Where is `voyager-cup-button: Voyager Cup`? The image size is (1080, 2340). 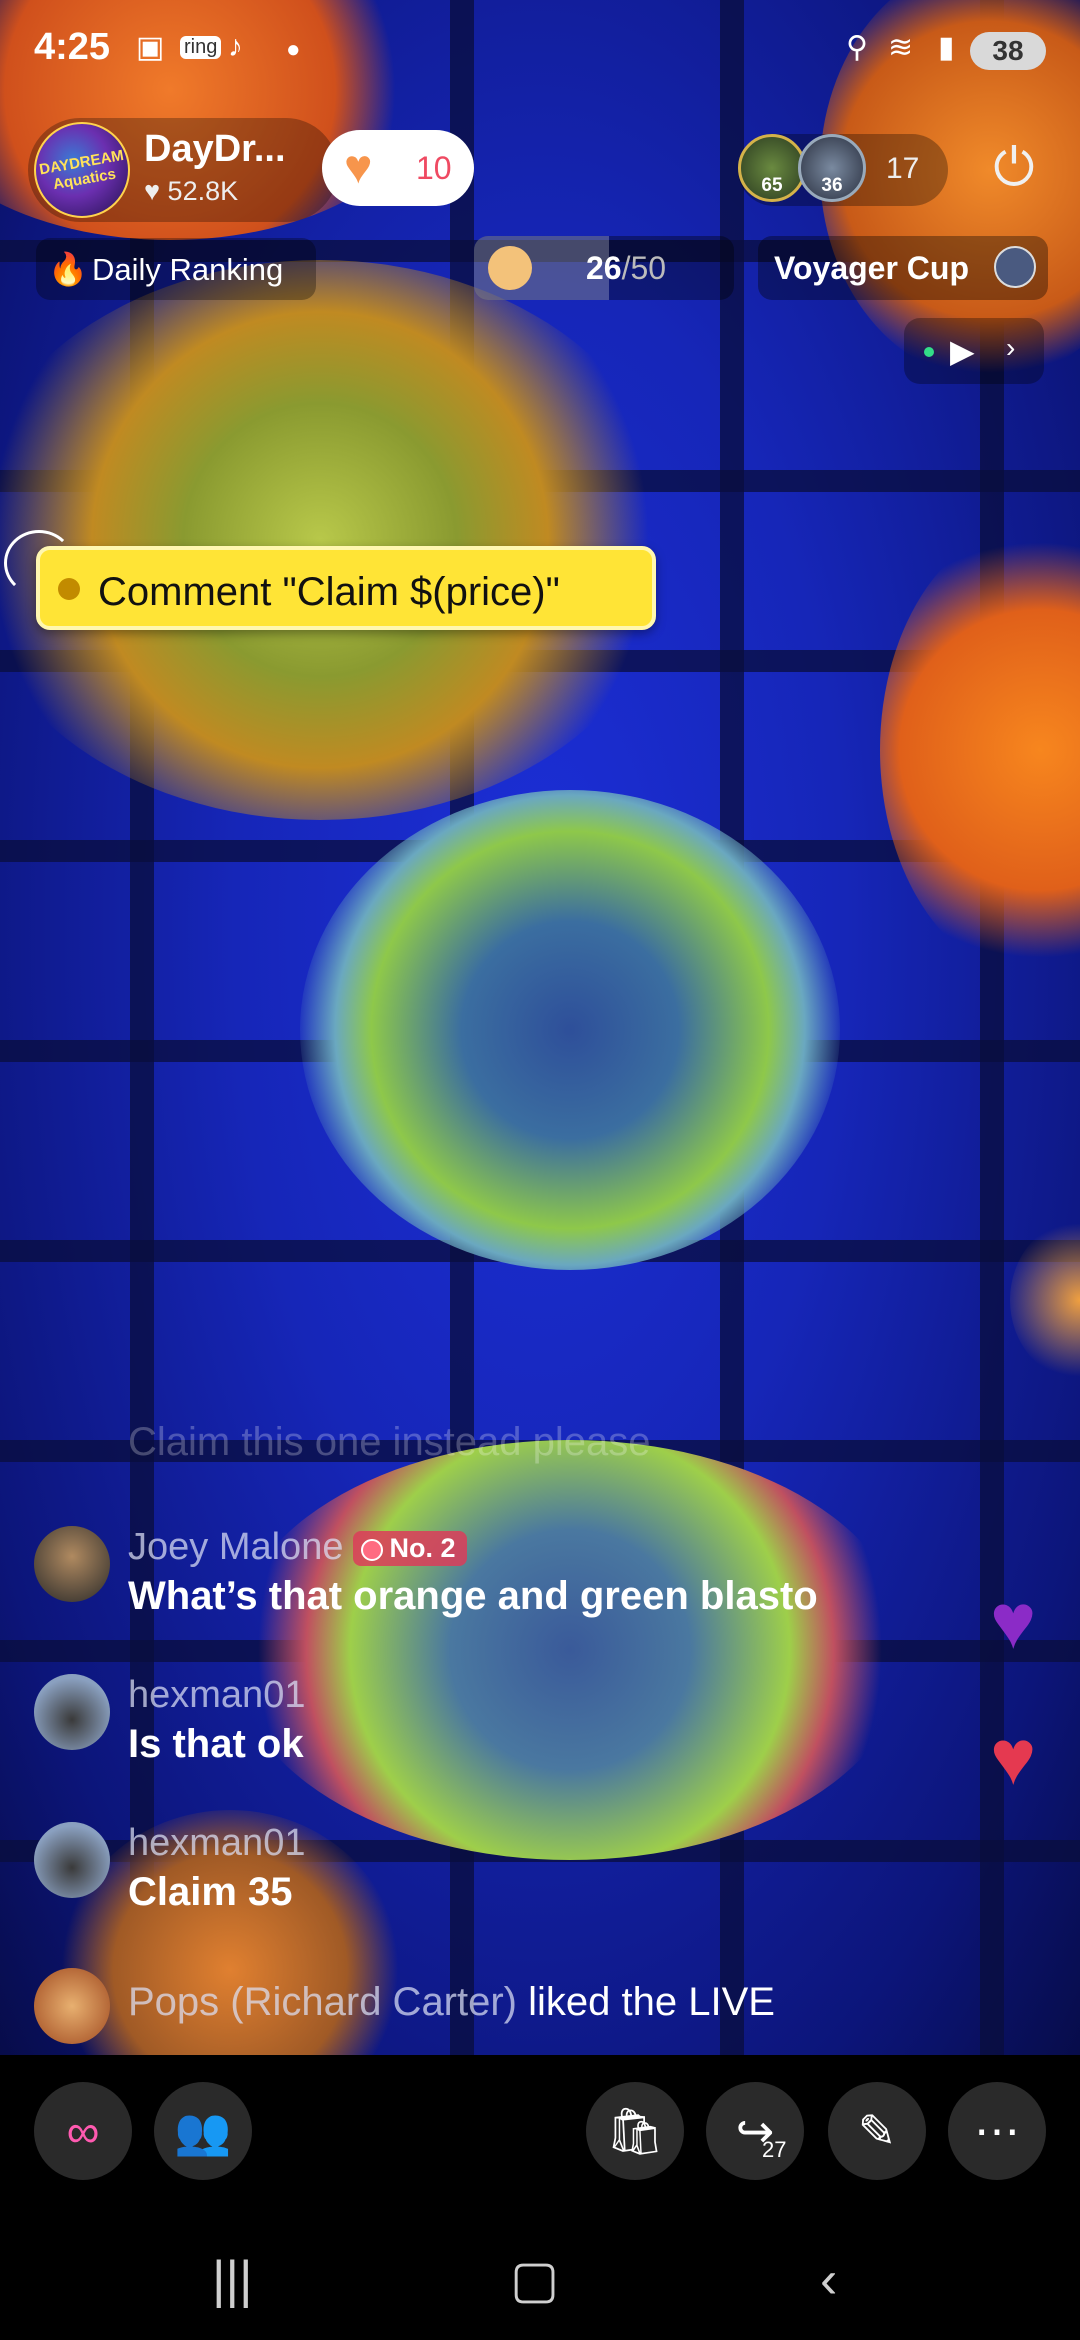 voyager-cup-button: Voyager Cup is located at coordinates (903, 268).